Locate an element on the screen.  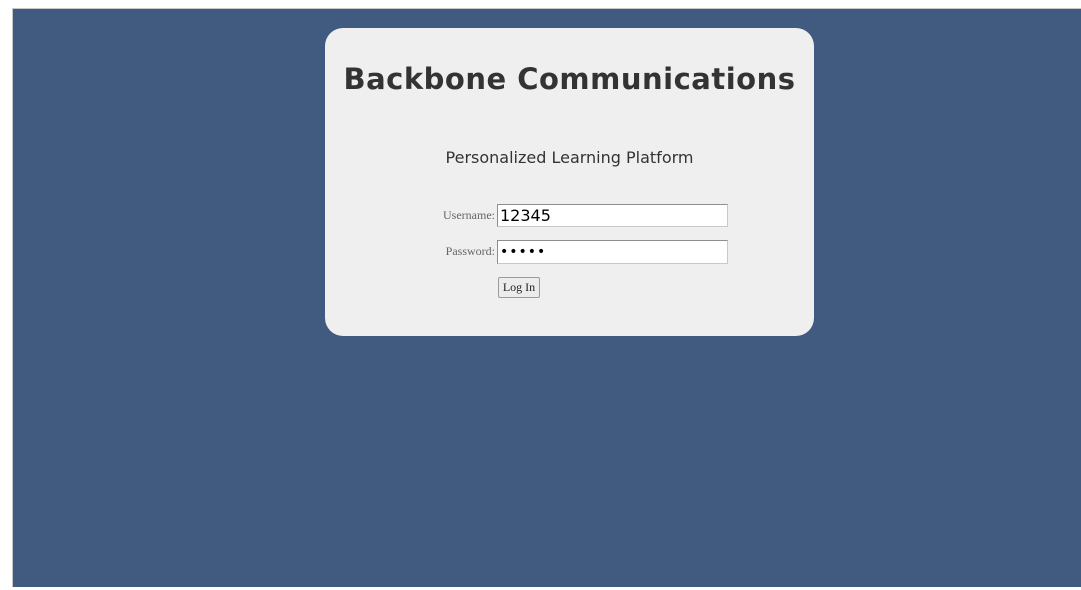
brand-title: Backbone Communications is located at coordinates (569, 79).